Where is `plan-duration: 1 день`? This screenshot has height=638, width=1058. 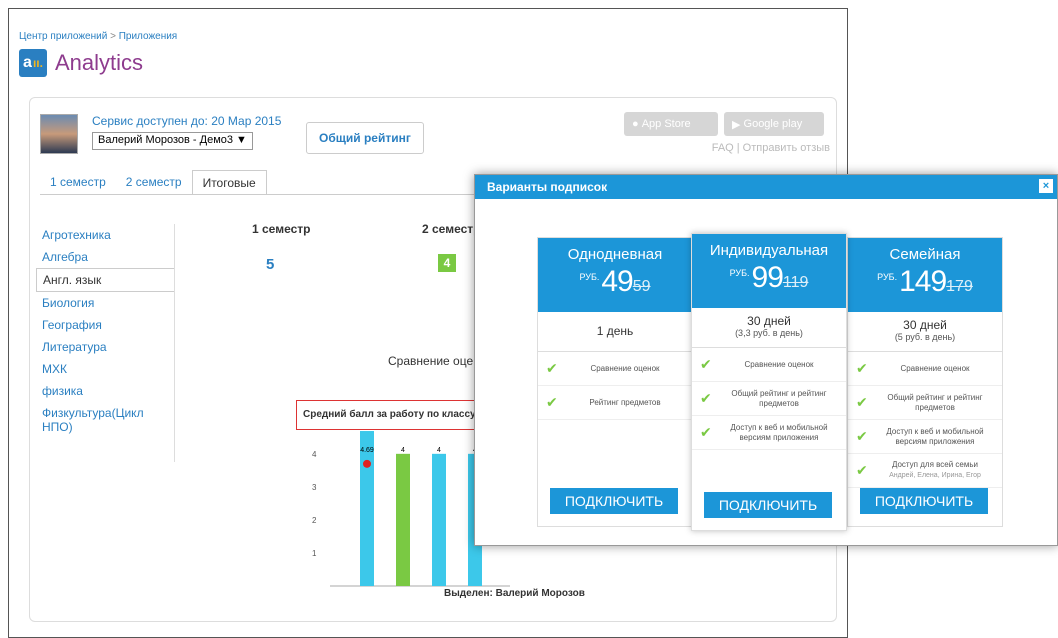
plan-duration: 1 день is located at coordinates (615, 332).